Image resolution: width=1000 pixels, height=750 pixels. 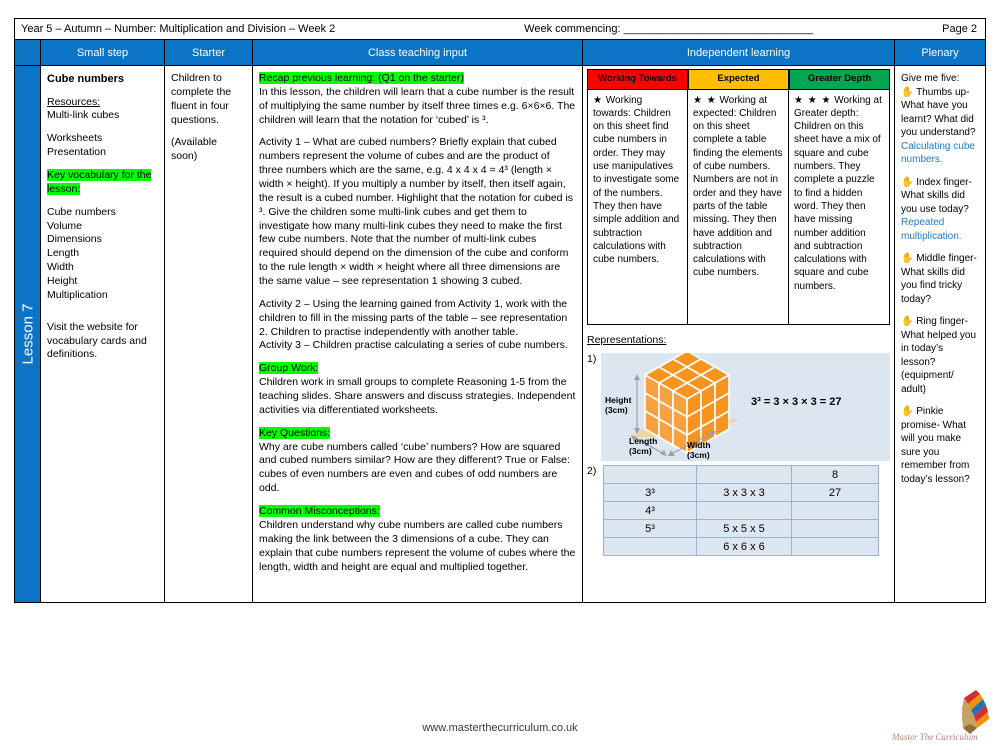 I want to click on table-cell: 5³, so click(x=650, y=529).